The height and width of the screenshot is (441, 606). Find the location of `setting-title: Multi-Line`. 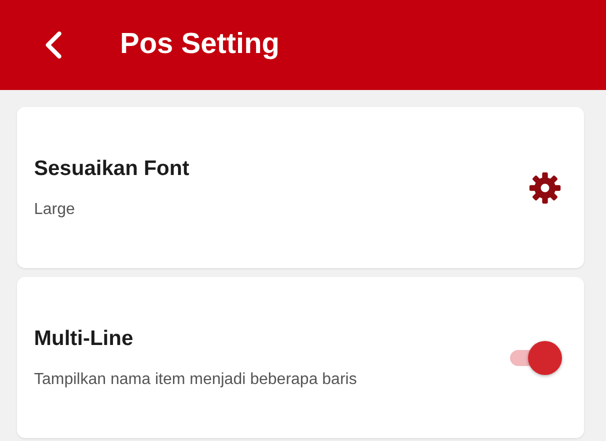

setting-title: Multi-Line is located at coordinates (84, 339).